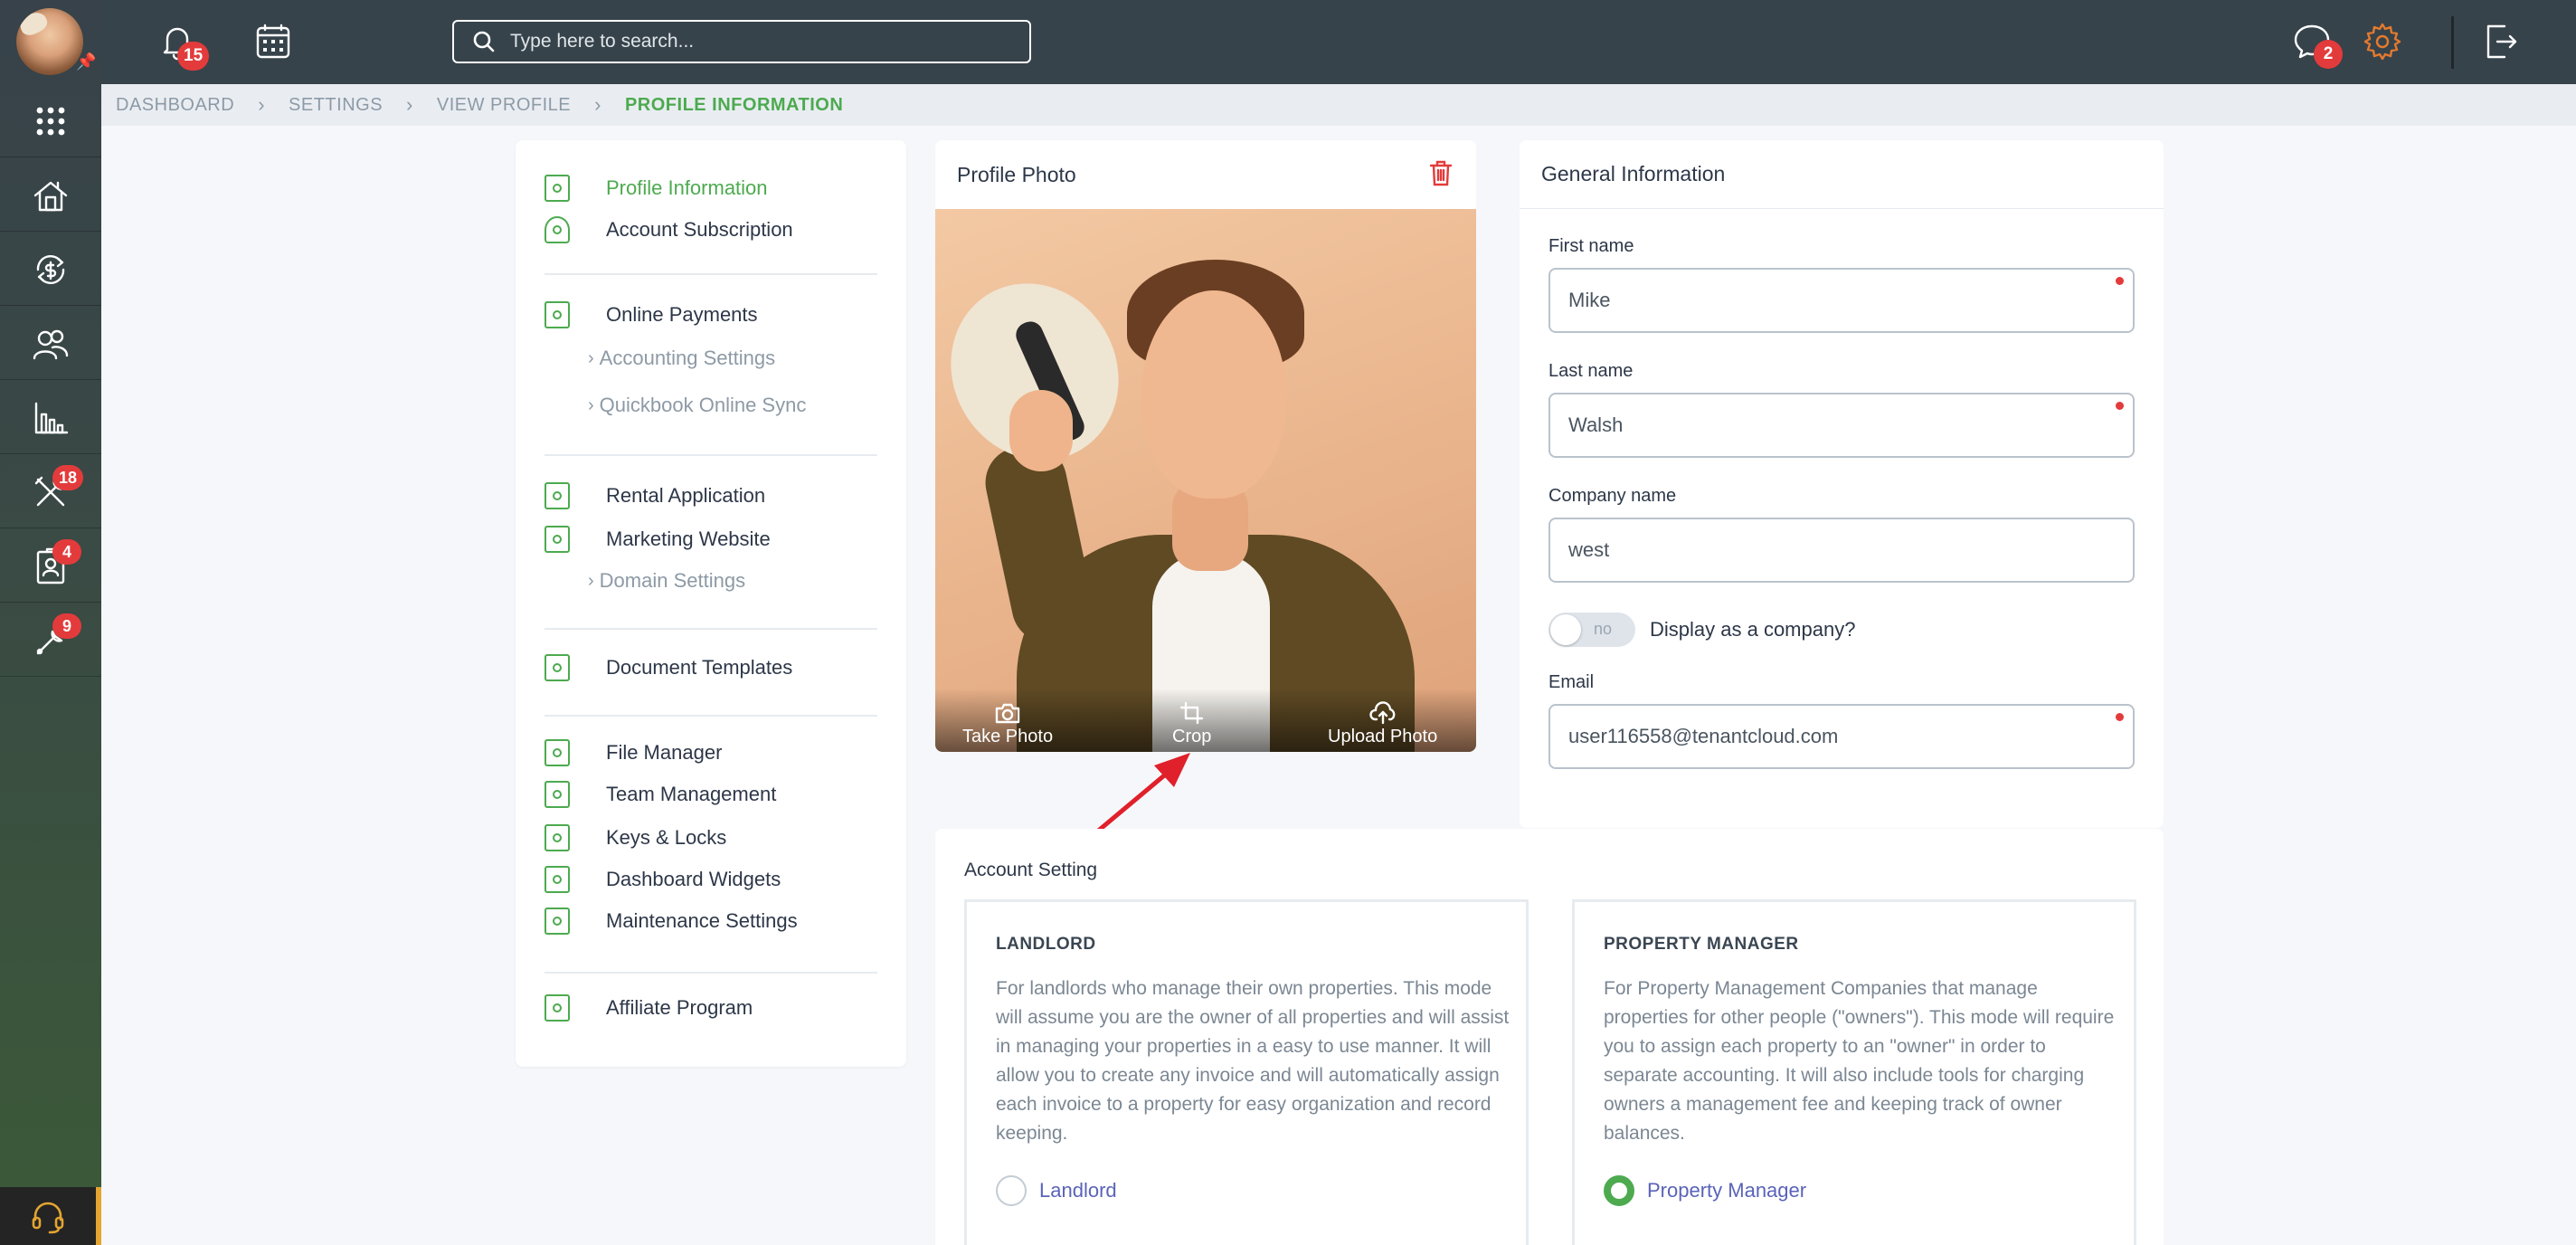 The image size is (2576, 1245). I want to click on menu-file-manager: File Manager, so click(633, 753).